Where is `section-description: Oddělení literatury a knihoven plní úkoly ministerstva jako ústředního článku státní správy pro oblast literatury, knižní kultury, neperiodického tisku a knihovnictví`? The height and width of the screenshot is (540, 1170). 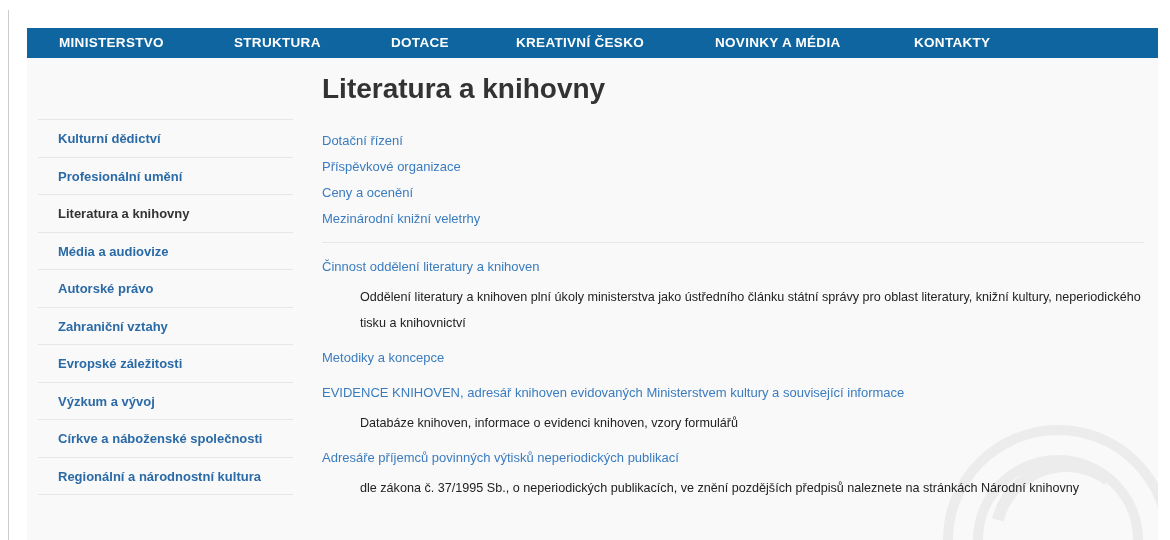 section-description: Oddělení literatury a knihoven plní úkoly ministerstva jako ústředního článku státní správy pro oblast literatury, knižní kultury, neperiodického tisku a knihovnictví is located at coordinates (751, 310).